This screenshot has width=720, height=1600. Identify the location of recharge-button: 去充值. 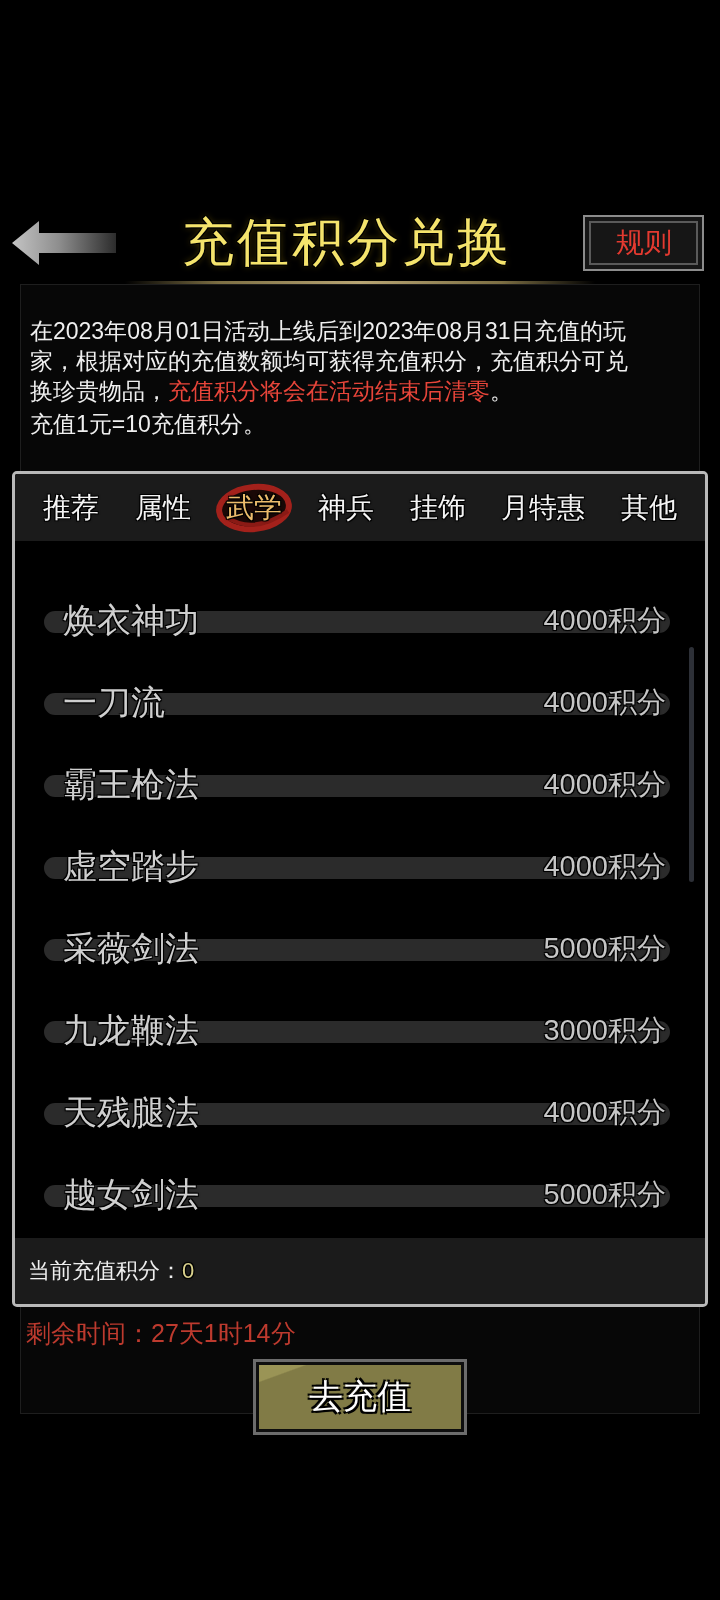
(360, 1397).